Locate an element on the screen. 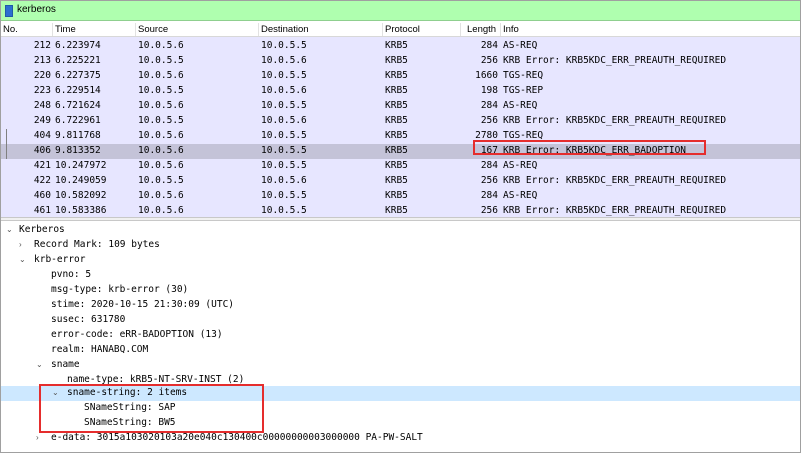 The height and width of the screenshot is (453, 801). packet-time: 10.247972 is located at coordinates (81, 165).